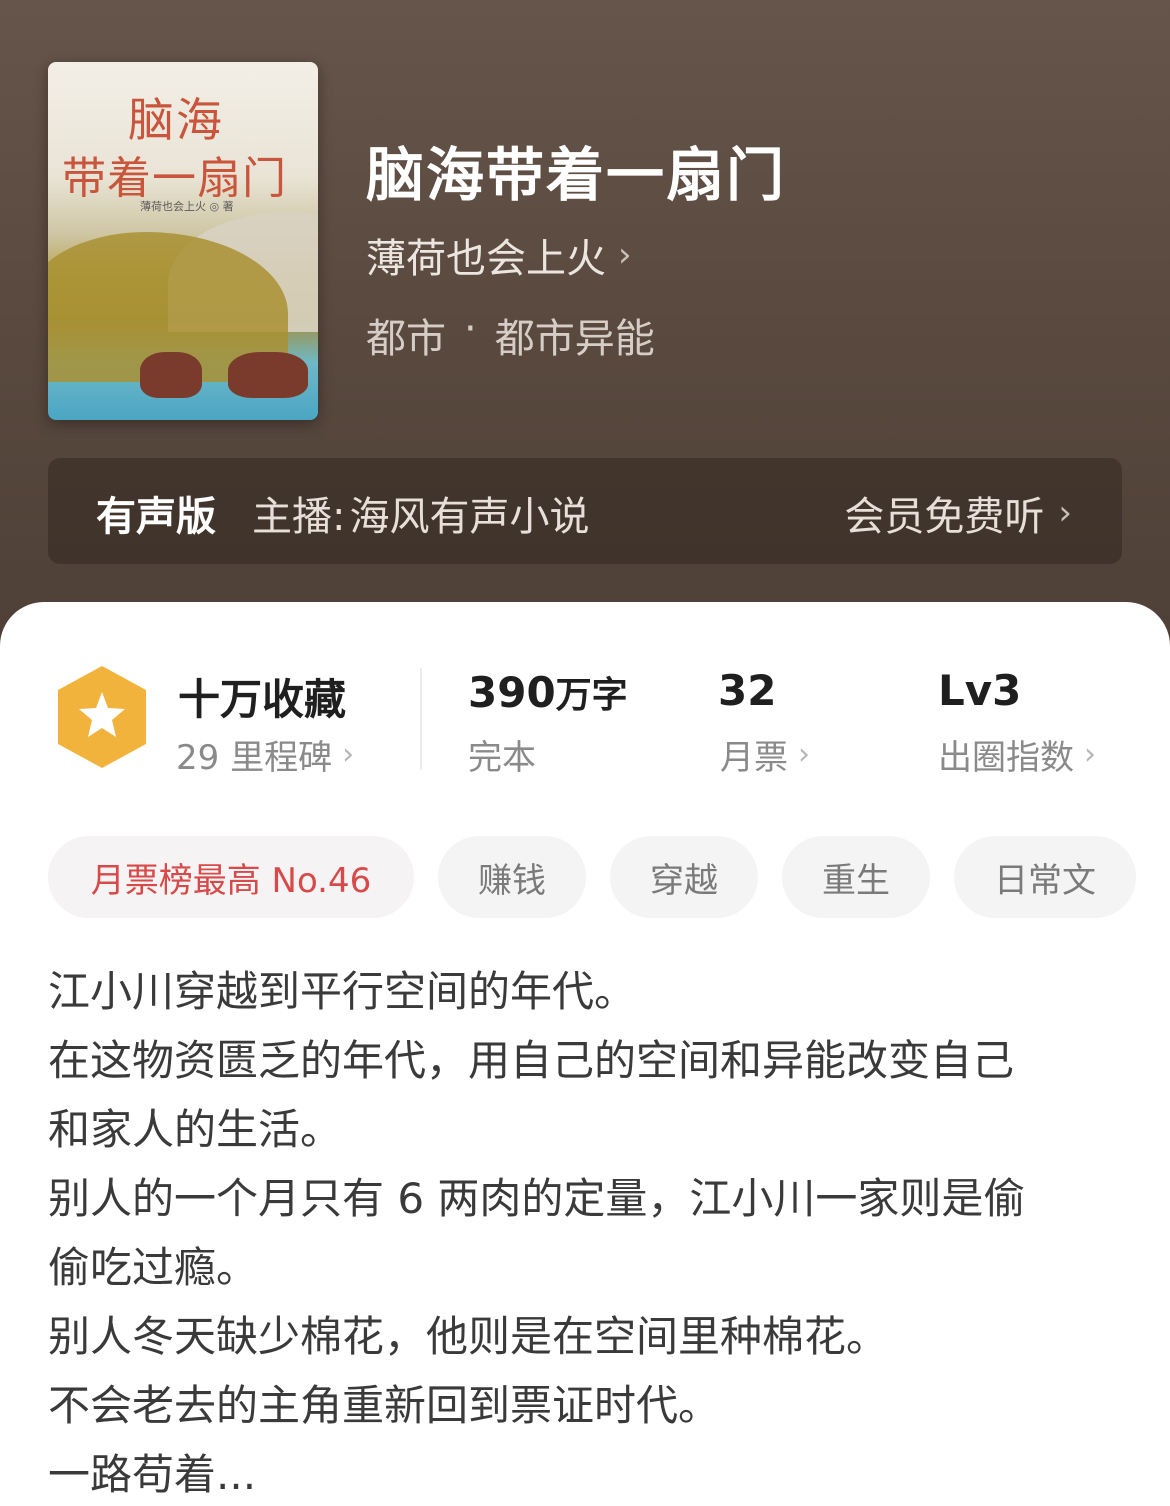 Image resolution: width=1170 pixels, height=1506 pixels. Describe the element at coordinates (684, 877) in the screenshot. I see `tag-item: 穿越` at that location.